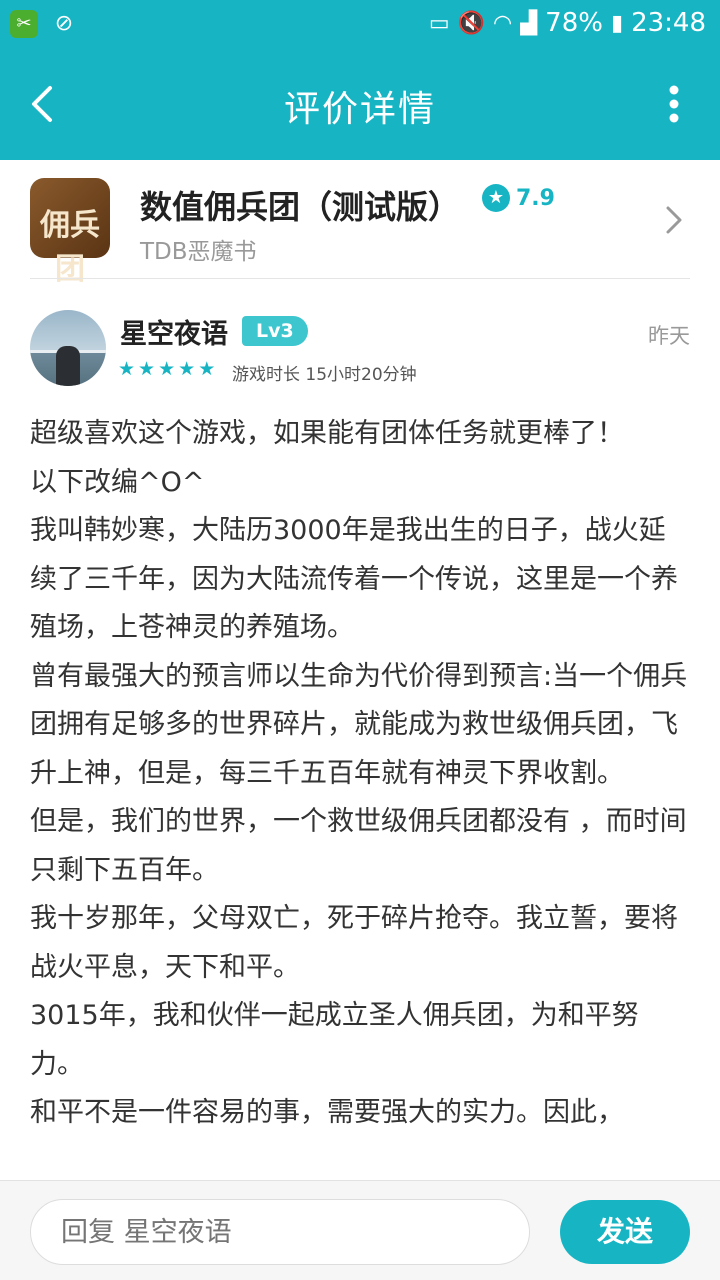 The height and width of the screenshot is (1280, 720). Describe the element at coordinates (360, 25) in the screenshot. I see `status-bar: ✂ ⊘ ▭ 🔇 ◠ ▟ 78% ▮ 23:48` at that location.